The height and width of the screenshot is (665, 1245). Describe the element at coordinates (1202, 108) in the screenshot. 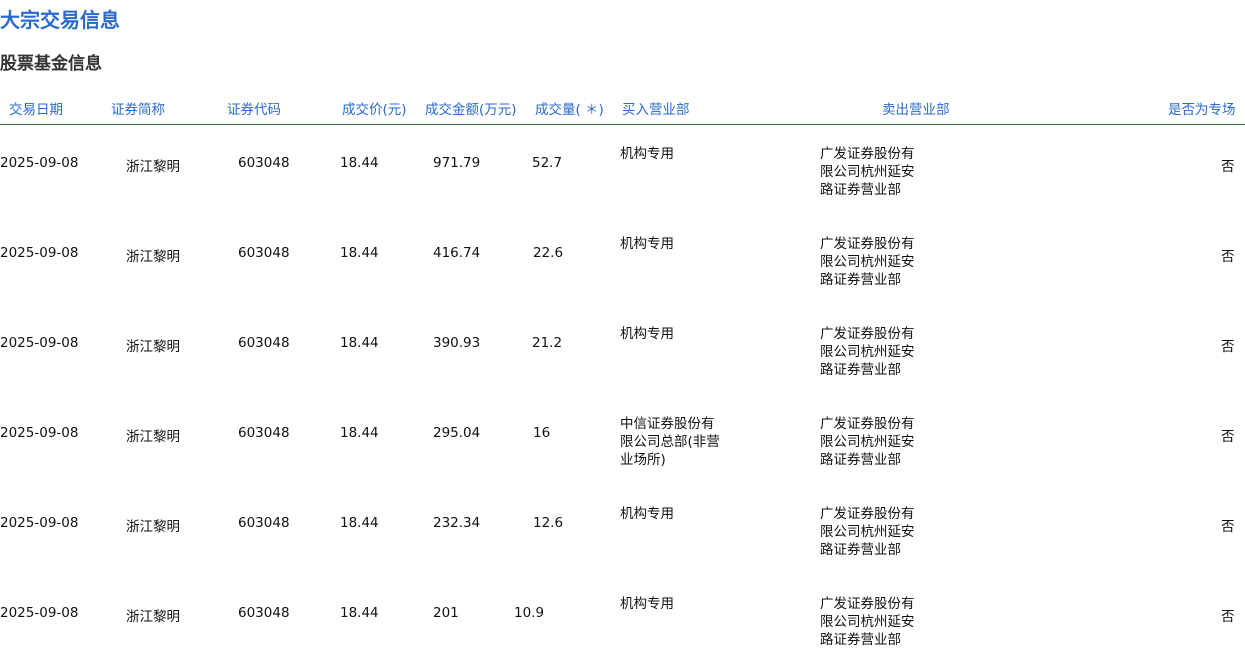

I see `col-header-special: 是否为专场` at that location.